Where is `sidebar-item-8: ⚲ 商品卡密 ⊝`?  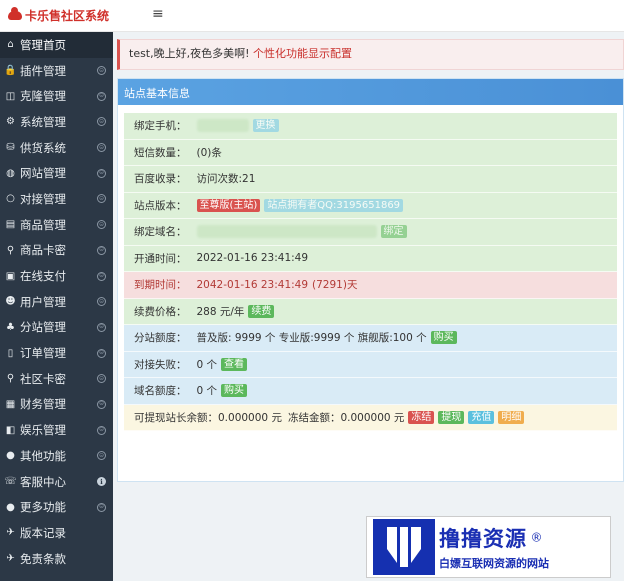 sidebar-item-8: ⚲ 商品卡密 ⊝ is located at coordinates (56, 251).